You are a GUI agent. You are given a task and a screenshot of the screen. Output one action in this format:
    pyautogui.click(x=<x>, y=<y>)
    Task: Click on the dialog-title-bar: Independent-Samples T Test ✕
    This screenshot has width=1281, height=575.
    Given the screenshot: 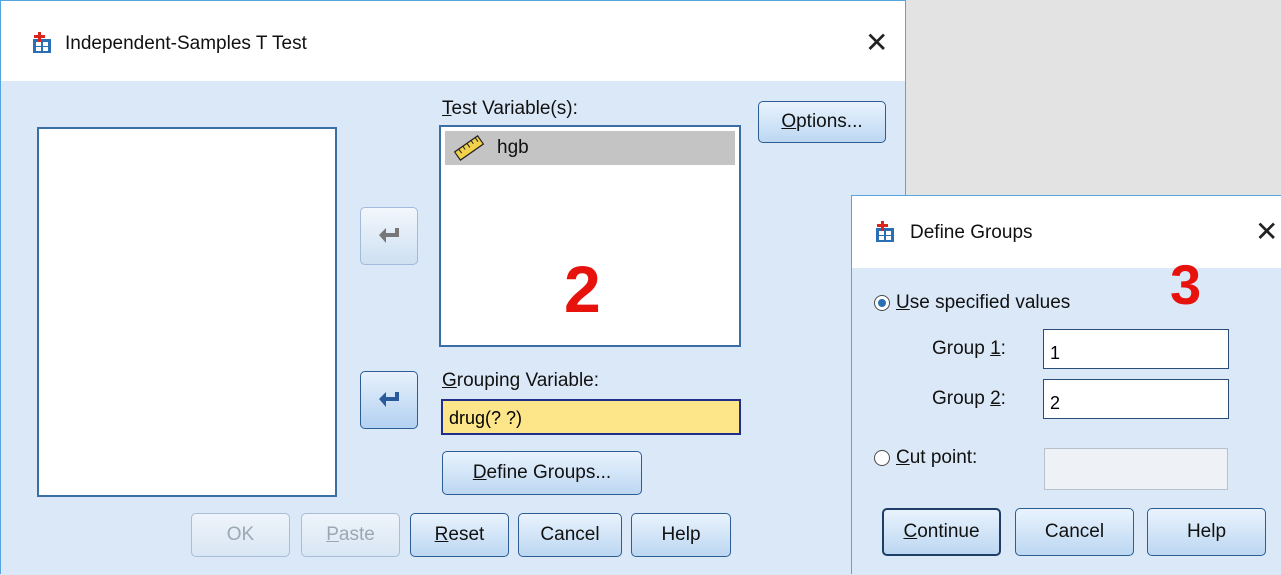 What is the action you would take?
    pyautogui.click(x=453, y=41)
    